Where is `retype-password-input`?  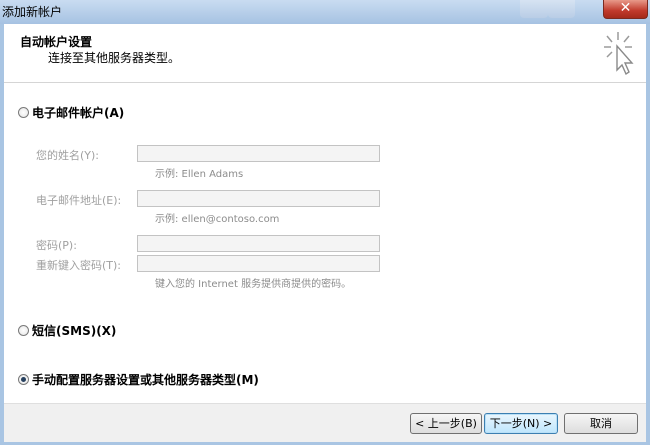
retype-password-input is located at coordinates (258, 263).